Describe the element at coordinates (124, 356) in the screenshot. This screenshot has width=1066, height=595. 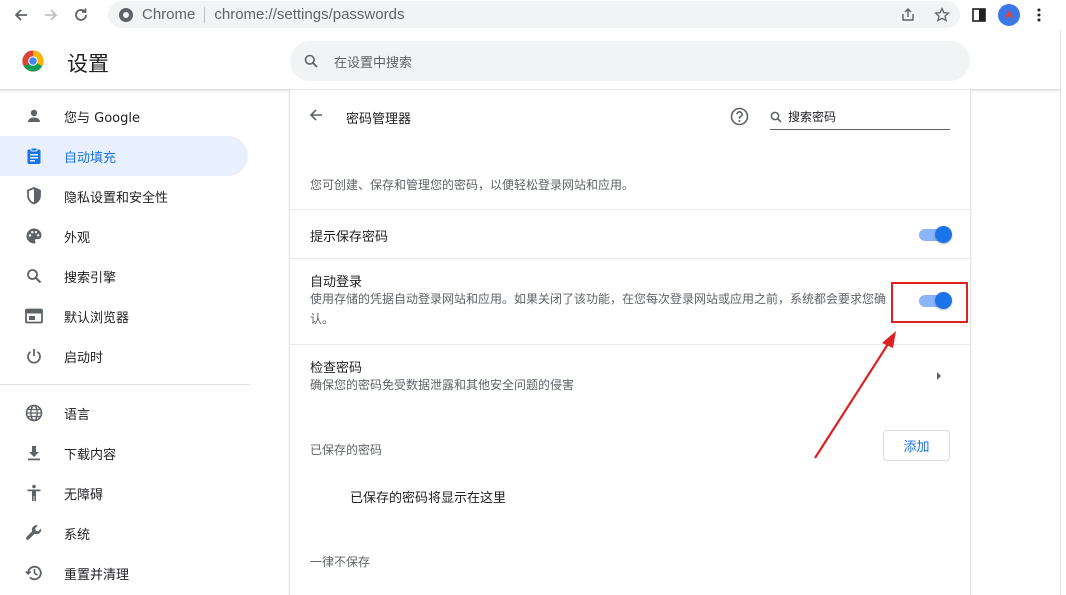
I see `sidebar-item-on-startup: 启动时` at that location.